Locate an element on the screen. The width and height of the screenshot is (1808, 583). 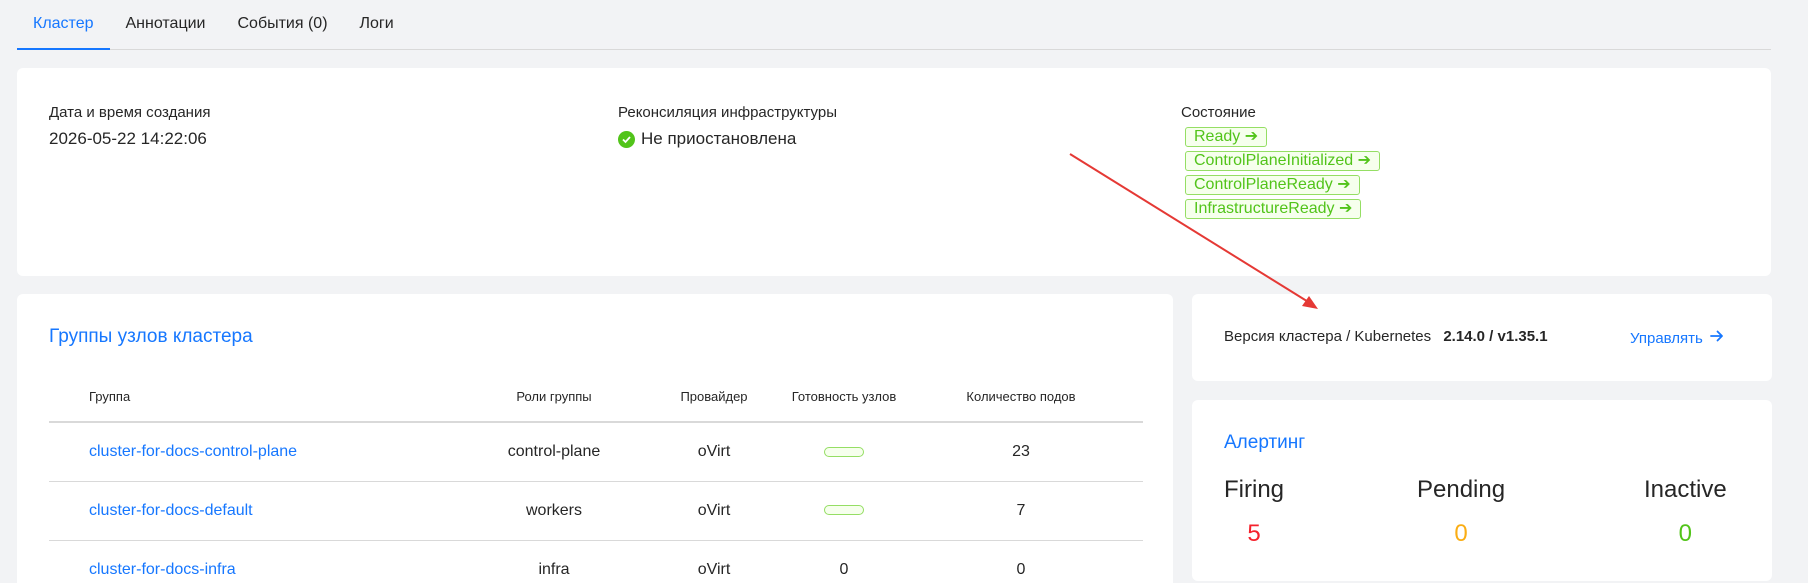
group-role: control-plane is located at coordinates (554, 452).